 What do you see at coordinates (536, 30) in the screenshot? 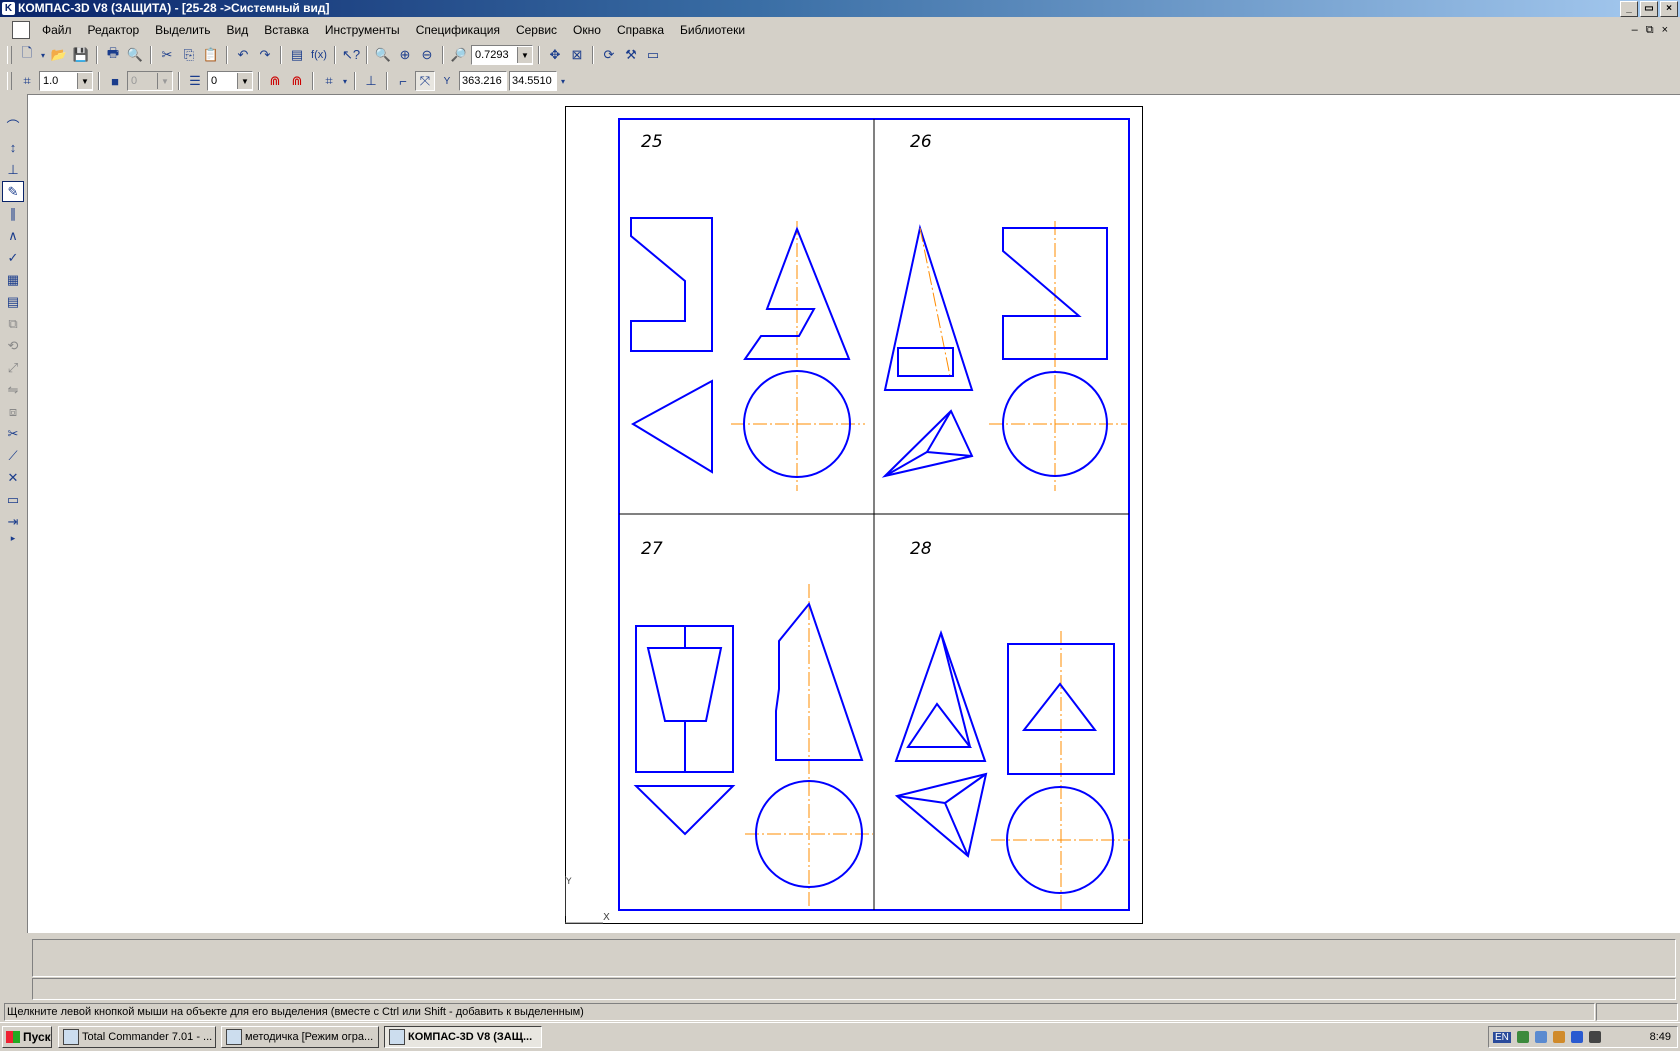
I see `menu-service: Сервис` at bounding box center [536, 30].